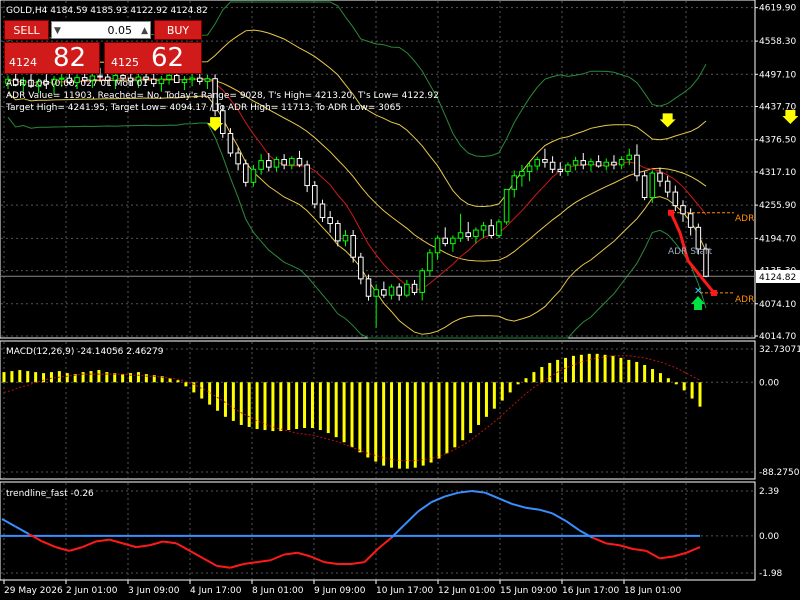 This screenshot has height=600, width=800. I want to click on ask-price-box: 4125 62, so click(153, 58).